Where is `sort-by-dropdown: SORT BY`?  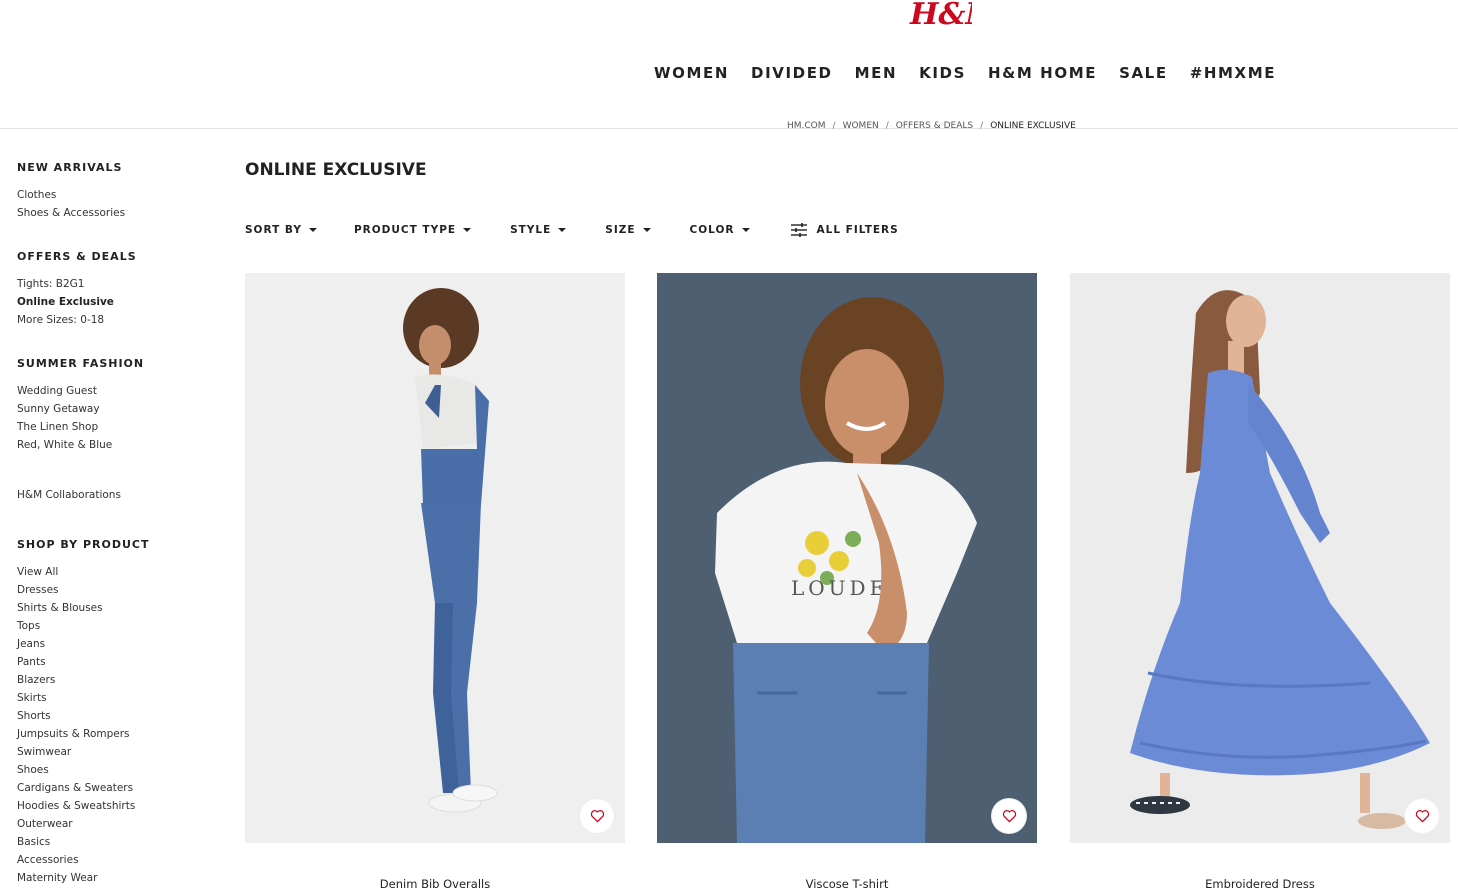
sort-by-dropdown: SORT BY is located at coordinates (281, 230).